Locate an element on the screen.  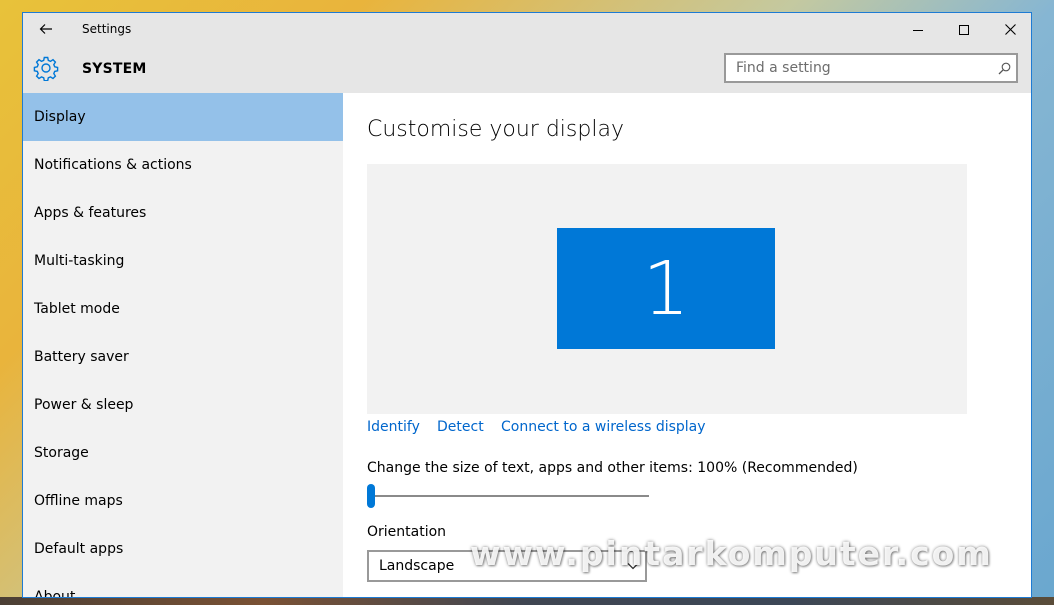
orientation-label: Orientation is located at coordinates (407, 532).